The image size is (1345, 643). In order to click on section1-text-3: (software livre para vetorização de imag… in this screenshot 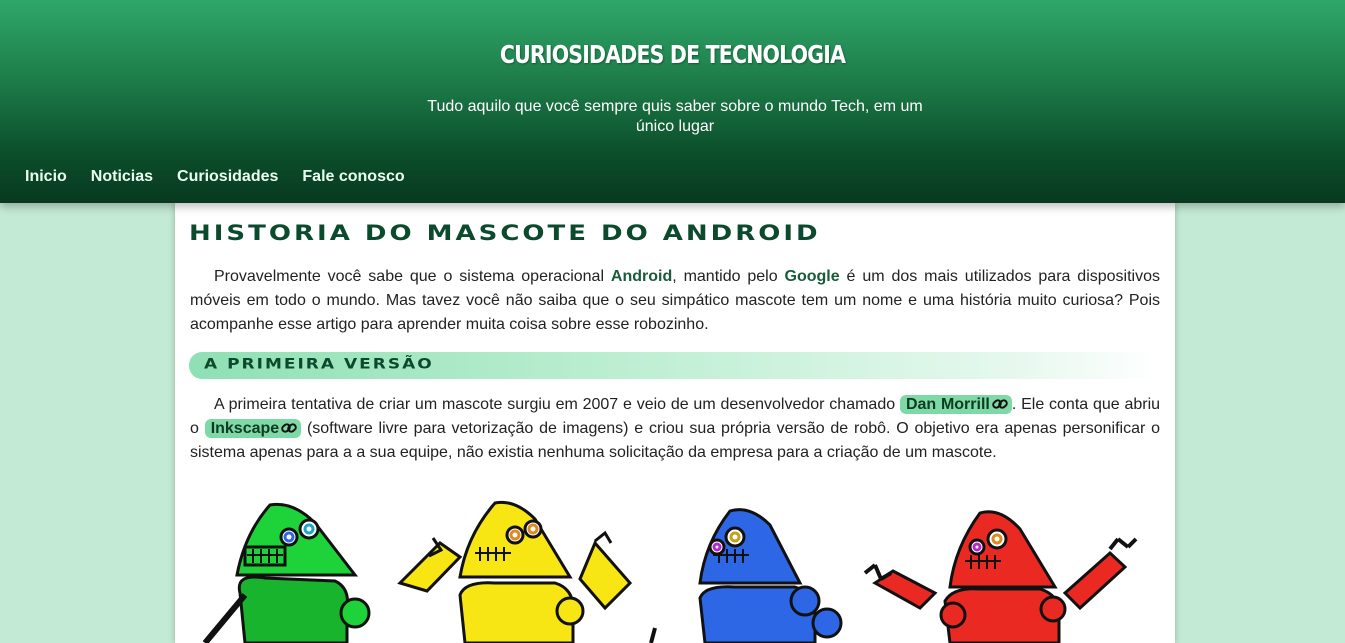, I will do `click(675, 440)`.